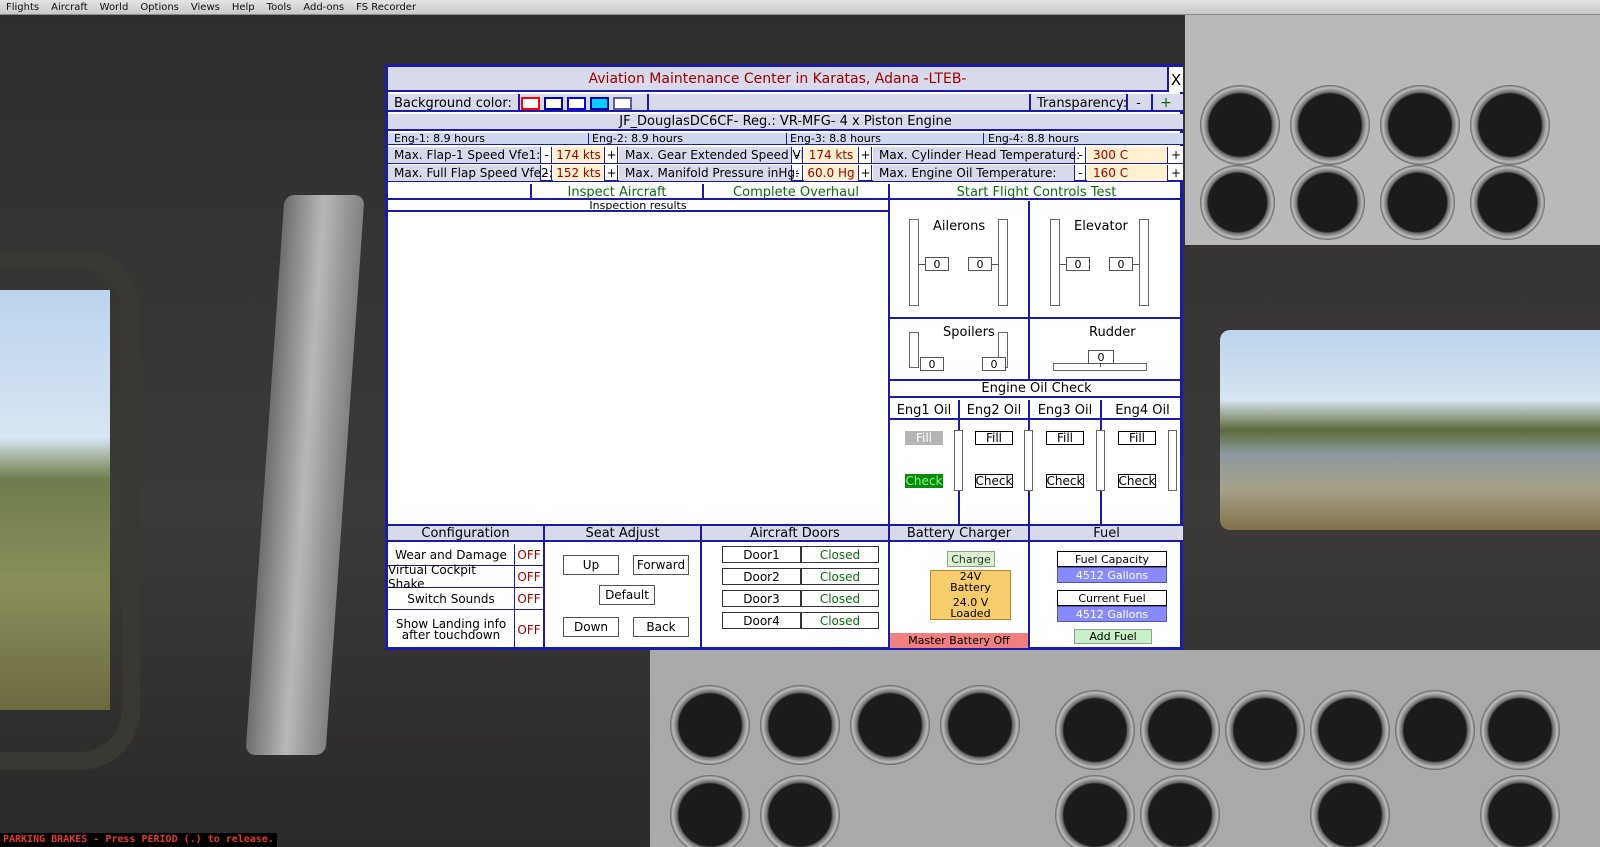 Image resolution: width=1600 pixels, height=847 pixels. What do you see at coordinates (1137, 103) in the screenshot?
I see `transparency-decrease-button: -` at bounding box center [1137, 103].